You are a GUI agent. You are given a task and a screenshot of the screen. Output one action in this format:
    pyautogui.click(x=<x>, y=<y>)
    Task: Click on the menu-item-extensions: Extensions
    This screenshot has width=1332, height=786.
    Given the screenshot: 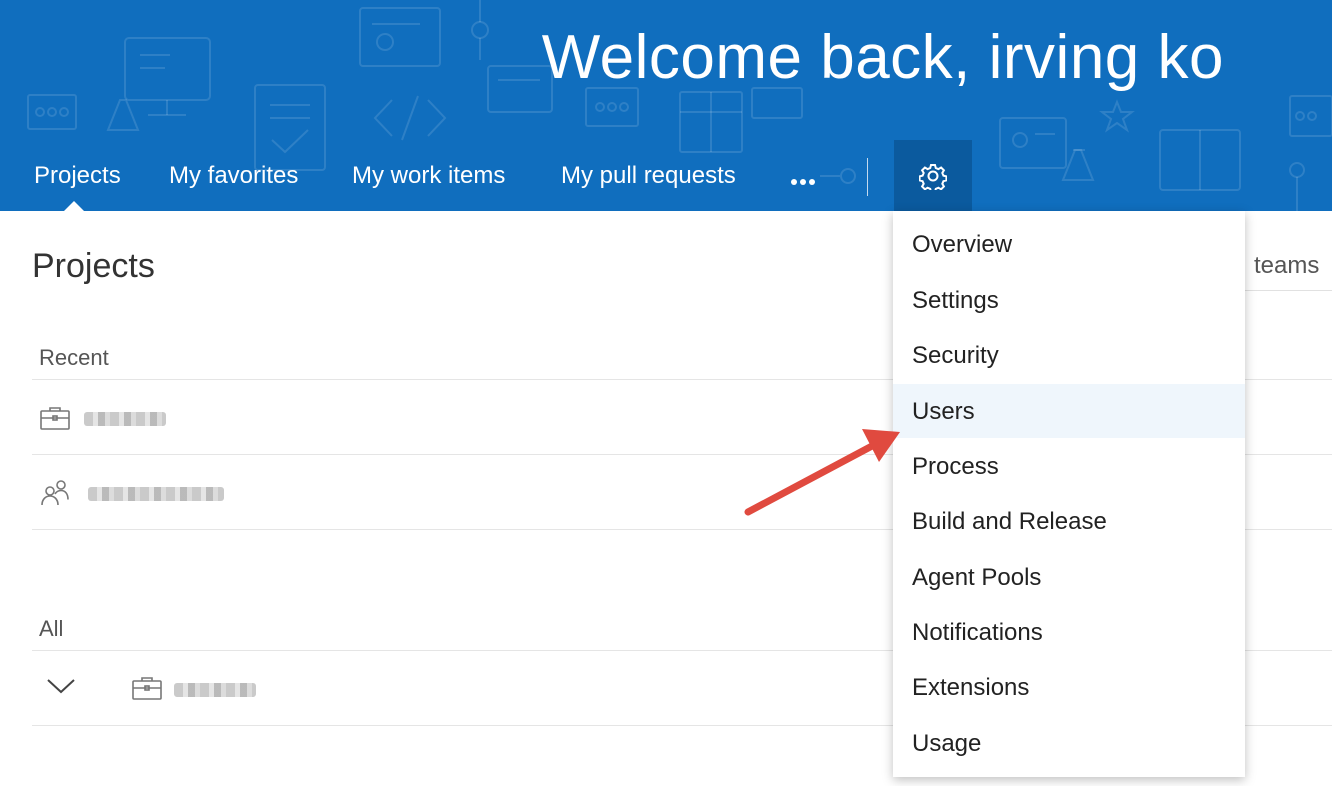 What is the action you would take?
    pyautogui.click(x=1069, y=687)
    